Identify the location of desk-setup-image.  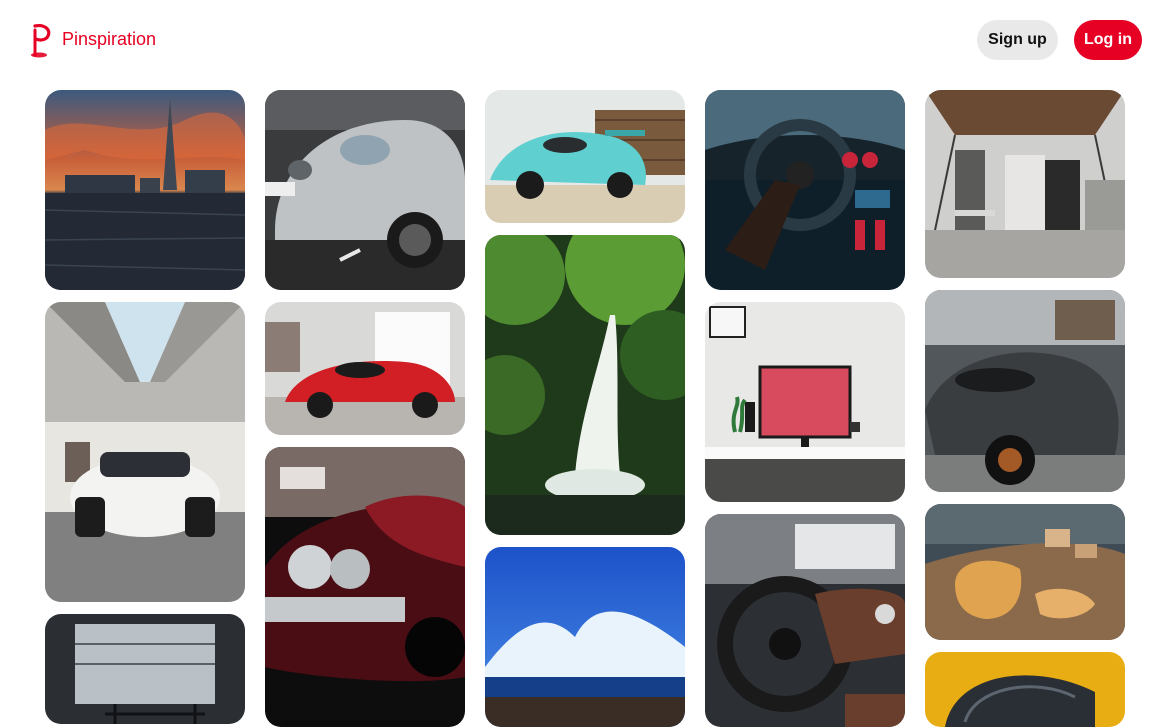
(805, 402).